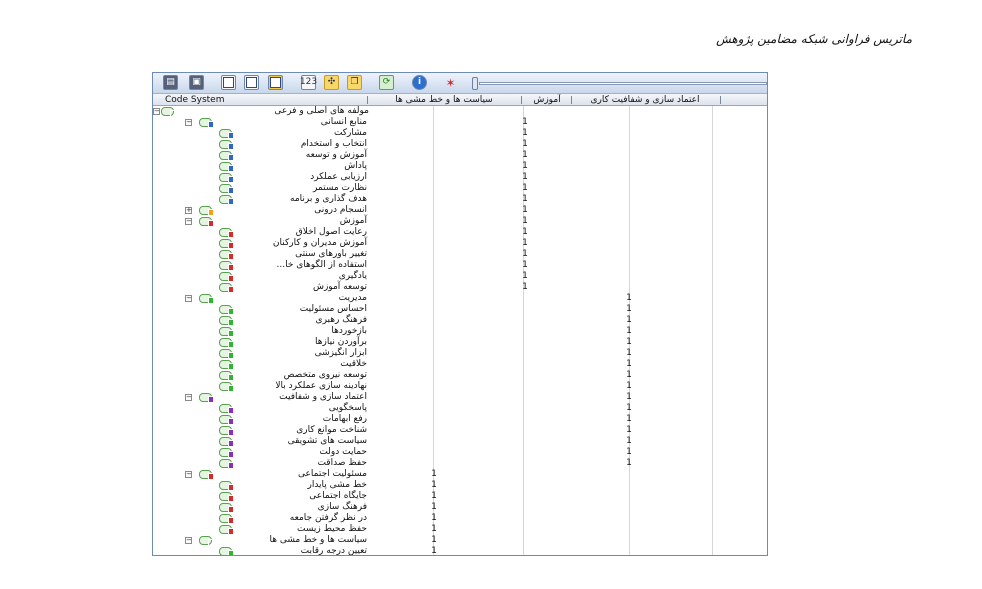 Image resolution: width=982 pixels, height=589 pixels. Describe the element at coordinates (460, 386) in the screenshot. I see `subcode-row: نهادینه سازی عملکرد بالا 1` at that location.